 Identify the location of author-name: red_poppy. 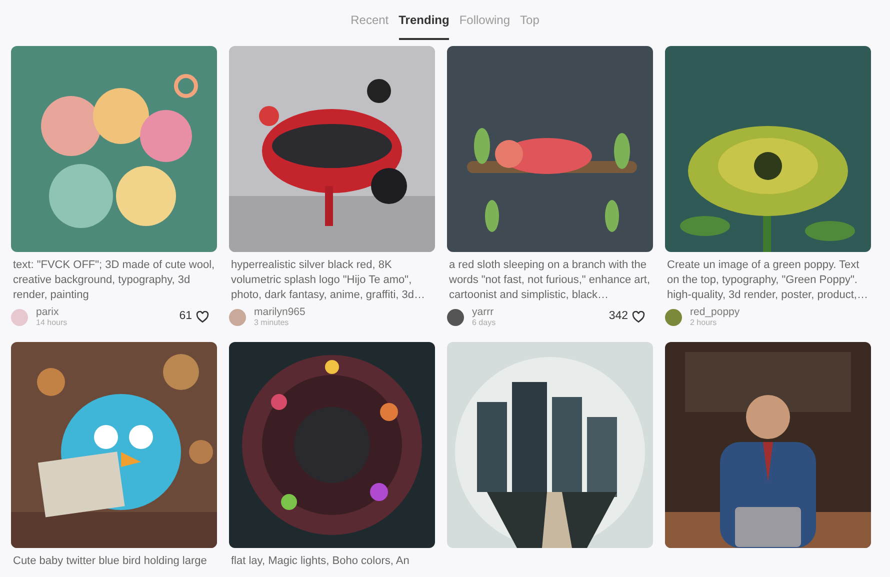
(715, 312).